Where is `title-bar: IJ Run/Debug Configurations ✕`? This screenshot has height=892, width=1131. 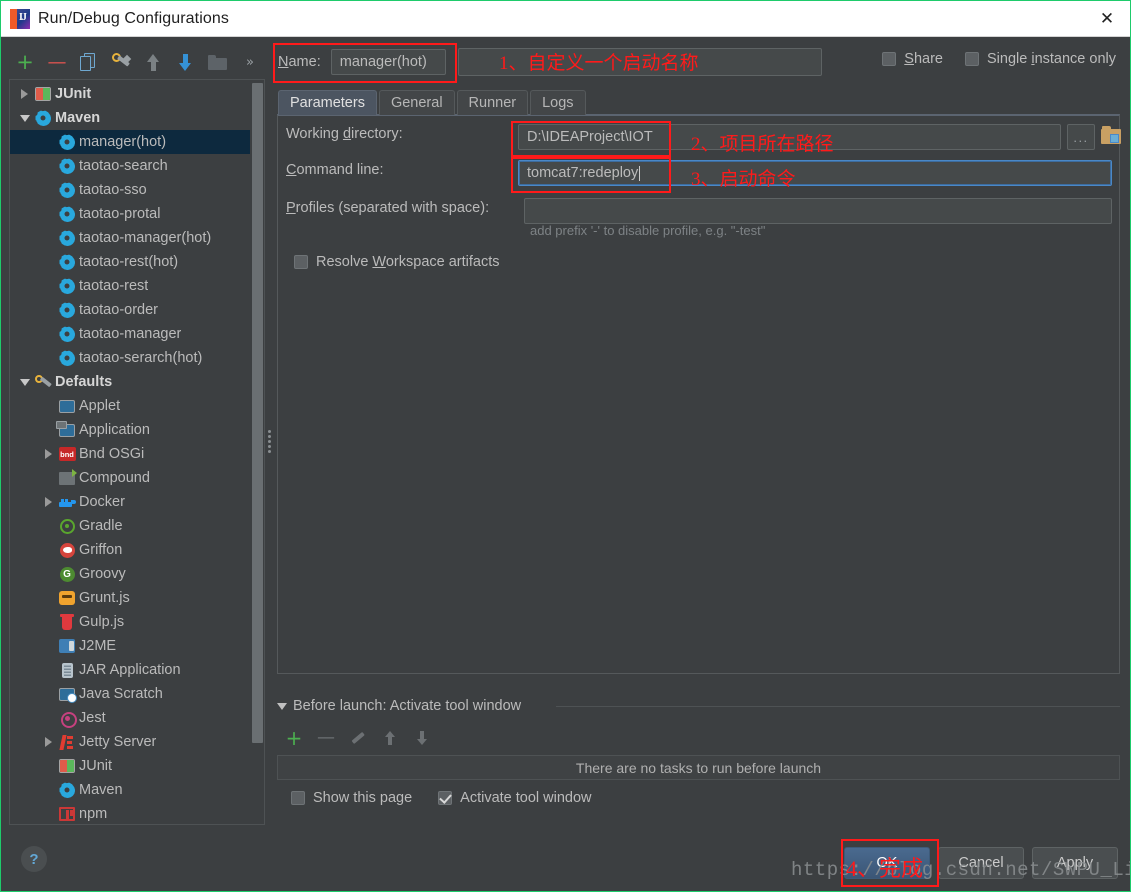 title-bar: IJ Run/Debug Configurations ✕ is located at coordinates (565, 19).